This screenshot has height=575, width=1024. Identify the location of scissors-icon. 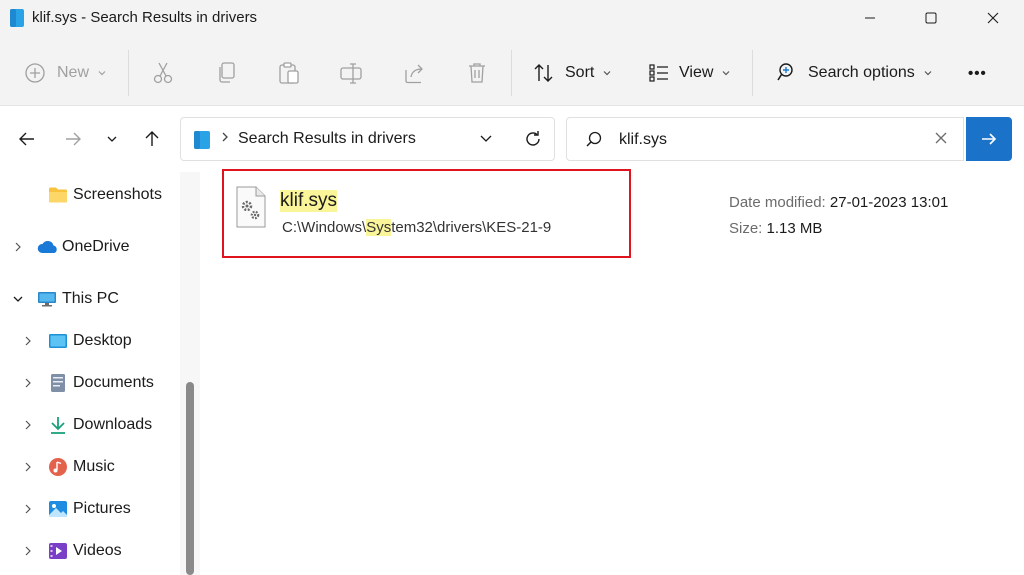
(163, 73).